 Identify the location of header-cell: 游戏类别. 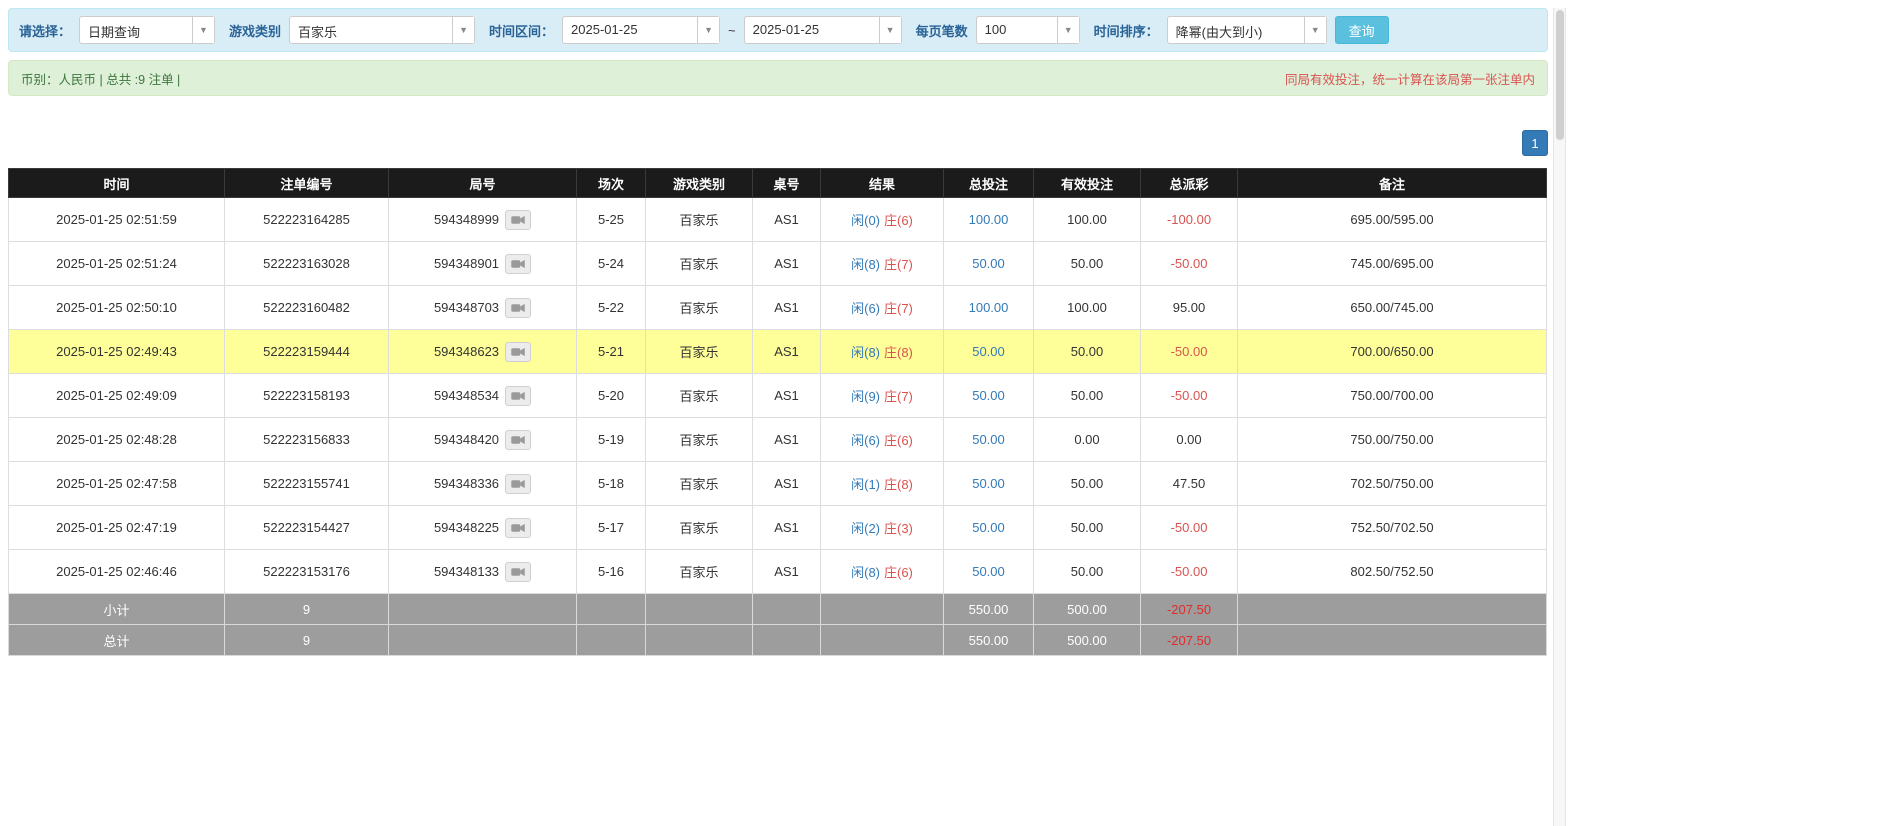
(699, 183).